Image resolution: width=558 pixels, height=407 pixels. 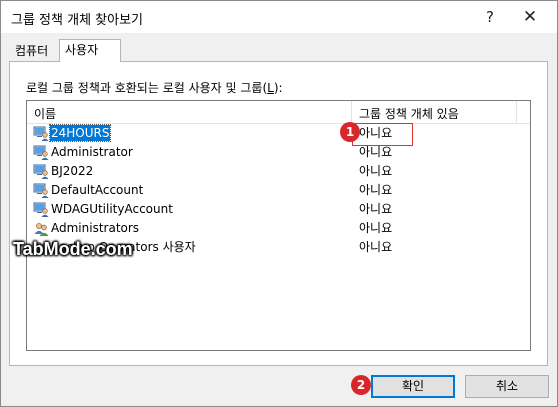 I want to click on column-header-name: 이름, so click(x=45, y=113).